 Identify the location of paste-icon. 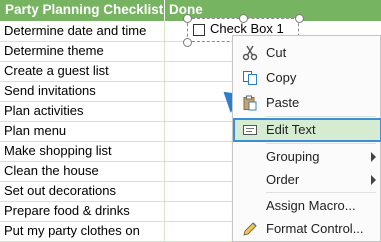
(250, 103).